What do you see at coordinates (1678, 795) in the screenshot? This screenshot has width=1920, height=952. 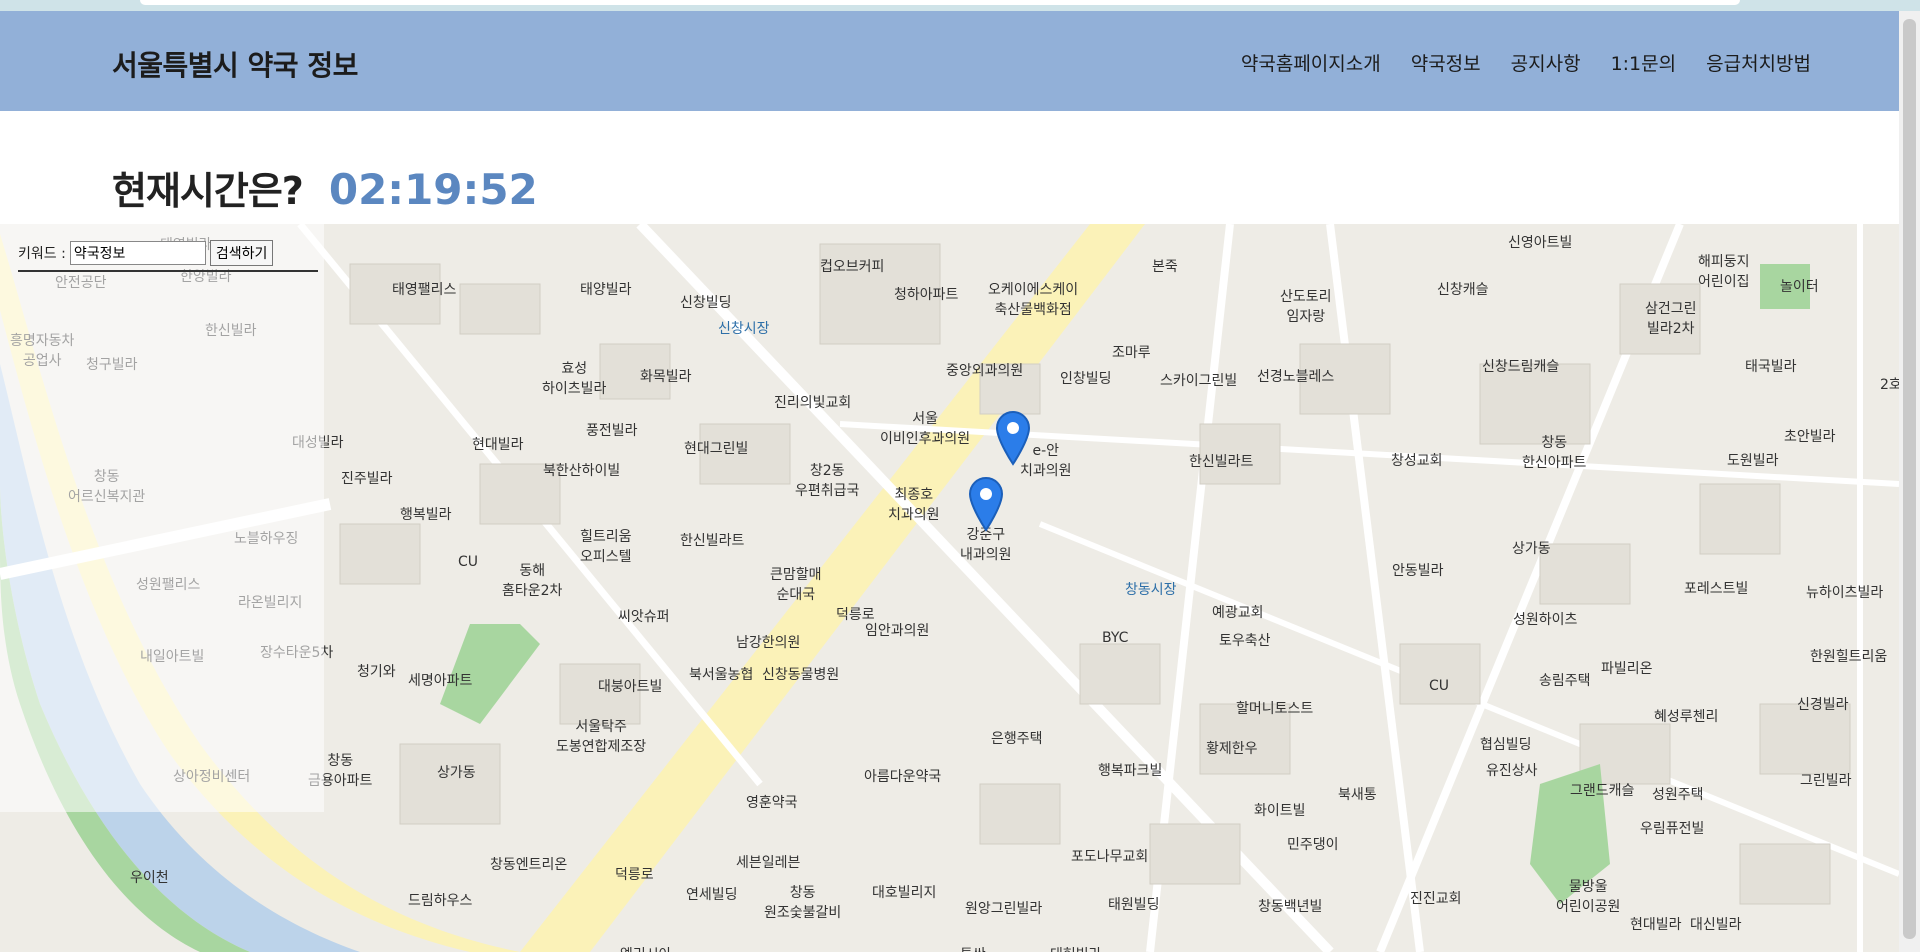 I see `map-place-label: 성원주택` at bounding box center [1678, 795].